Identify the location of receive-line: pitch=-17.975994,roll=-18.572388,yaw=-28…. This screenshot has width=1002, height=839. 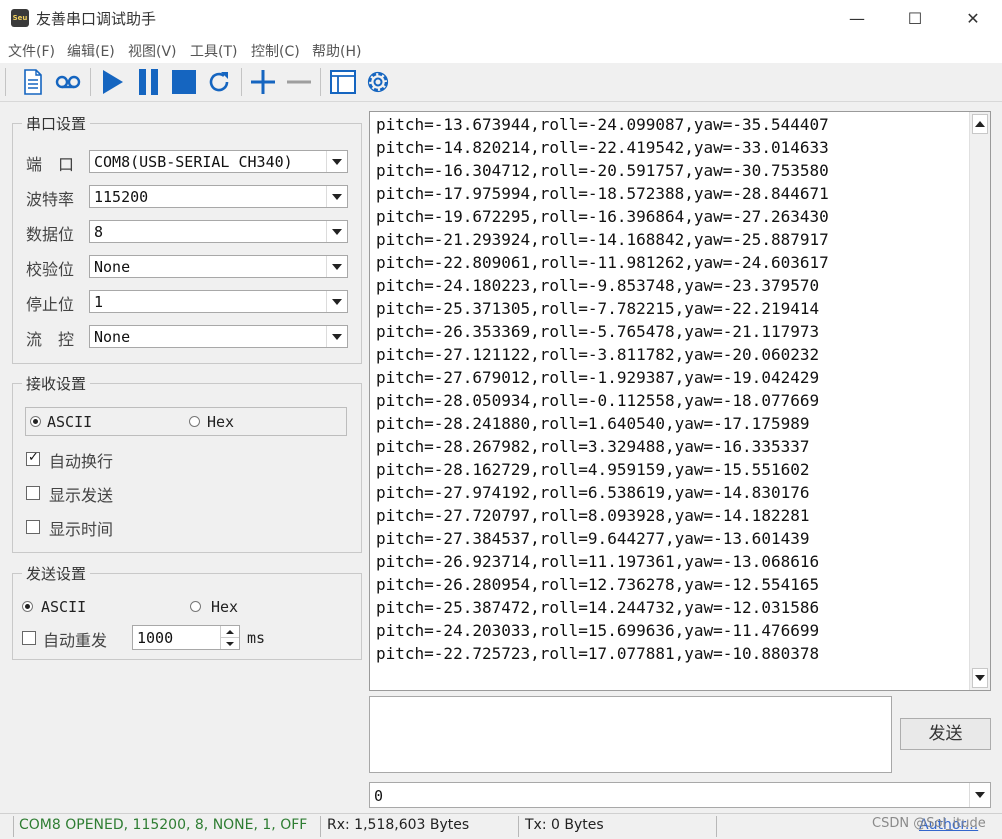
(602, 193).